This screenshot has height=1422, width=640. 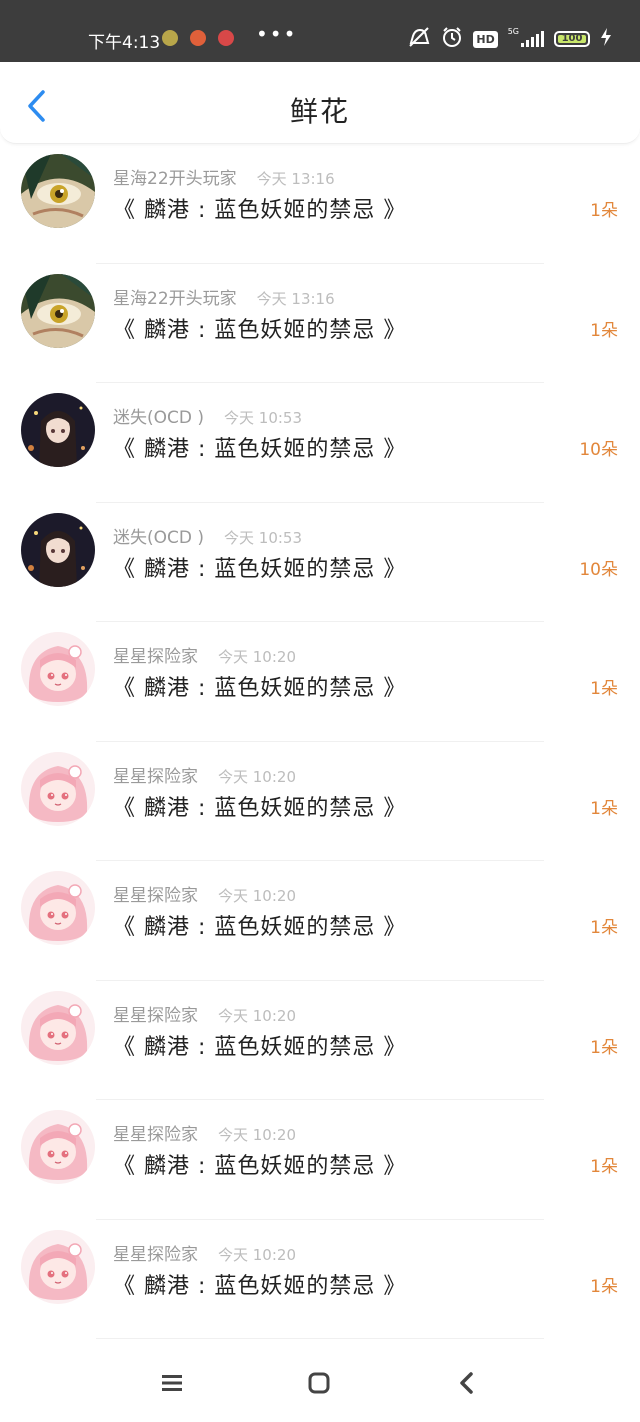 I want to click on hd-badge: HD, so click(x=485, y=39).